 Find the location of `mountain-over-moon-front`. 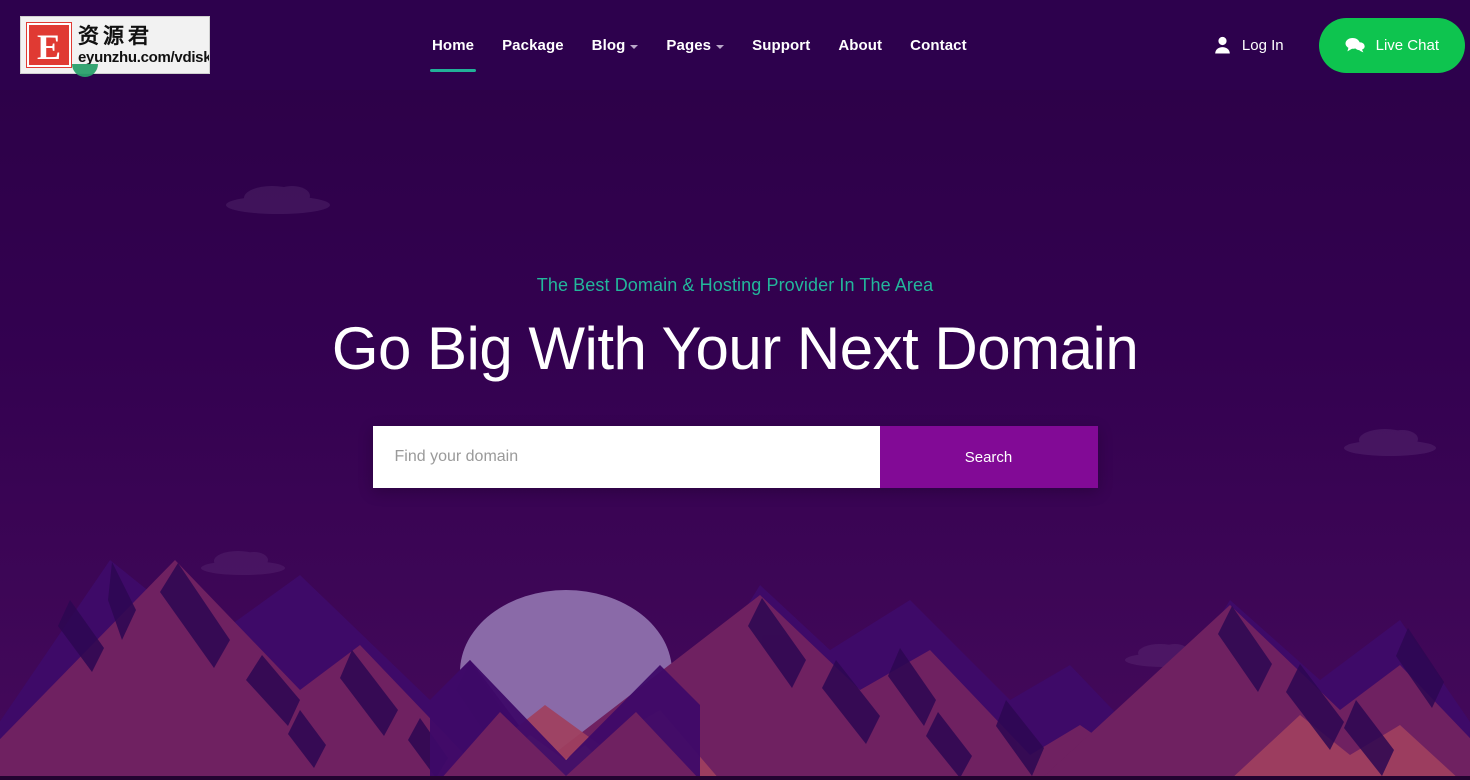

mountain-over-moon-front is located at coordinates (570, 746).